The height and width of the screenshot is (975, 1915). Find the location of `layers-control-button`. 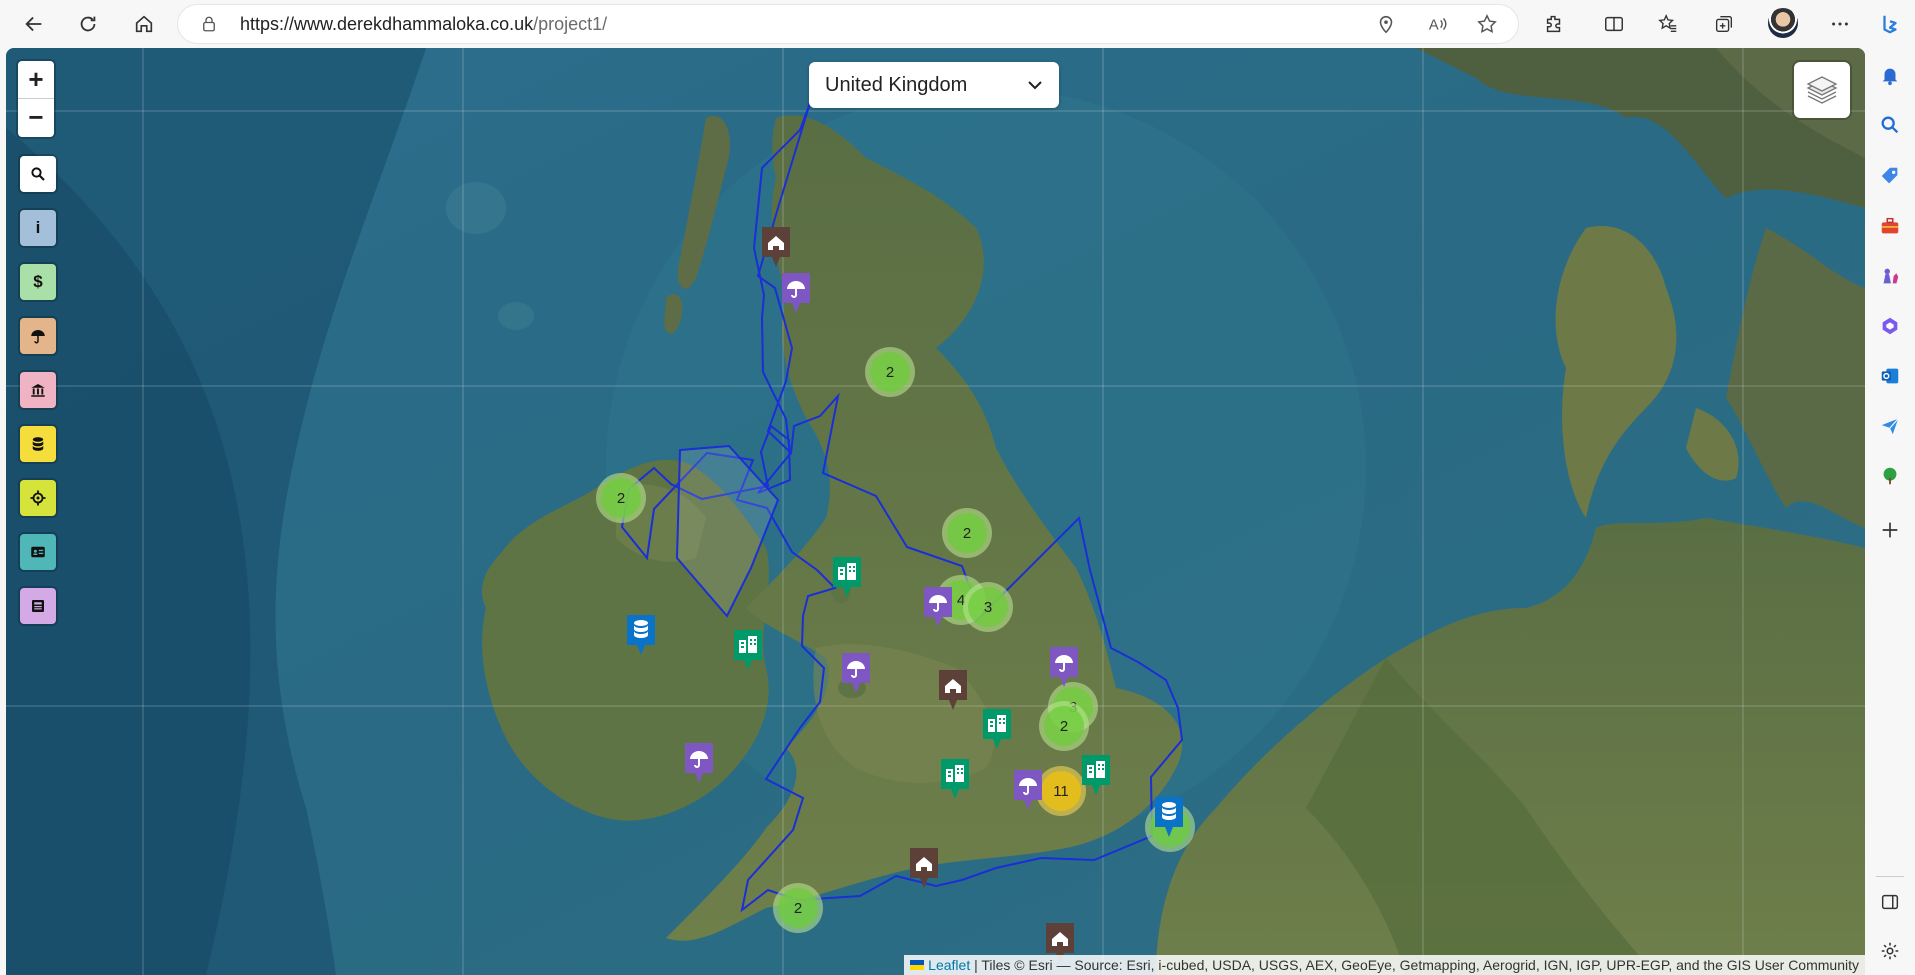

layers-control-button is located at coordinates (1822, 90).